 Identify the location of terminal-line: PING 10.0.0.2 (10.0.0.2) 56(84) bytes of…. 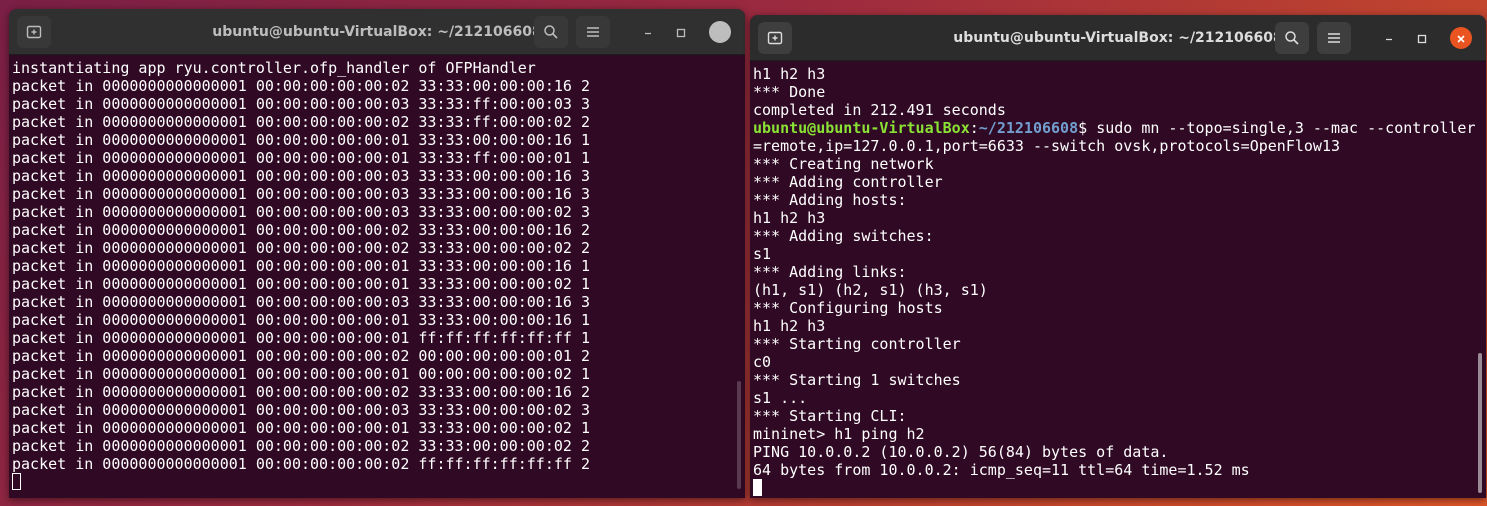
(961, 452).